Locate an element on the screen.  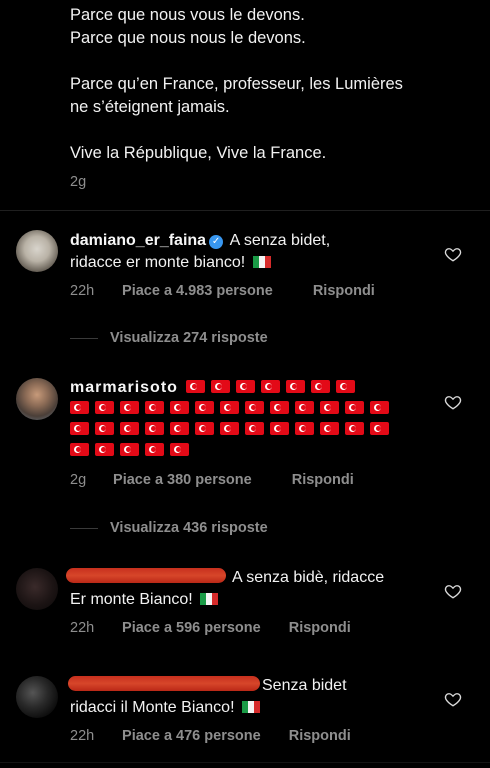
comment-text-line1: A senza bidet, is located at coordinates (280, 240).